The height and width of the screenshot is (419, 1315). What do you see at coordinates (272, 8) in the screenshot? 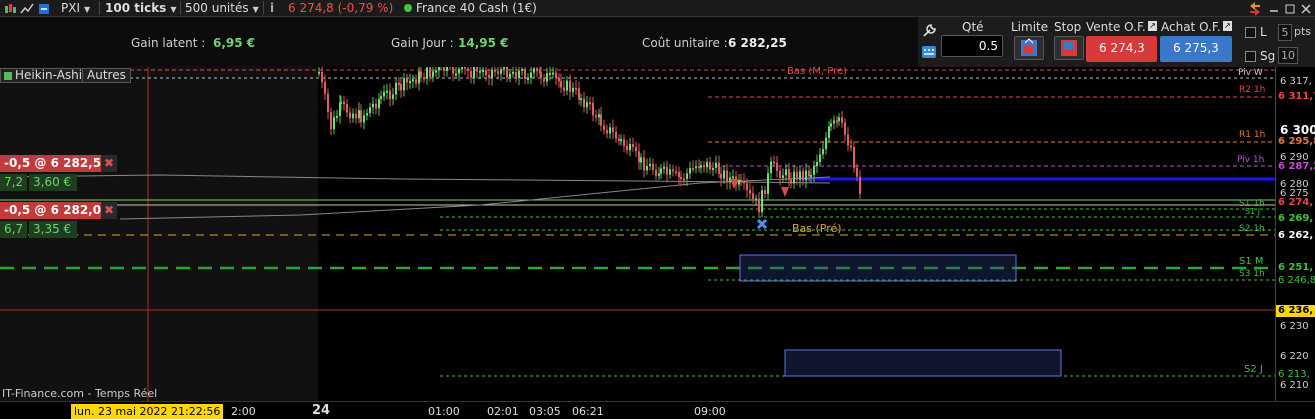
I see `info-icon: i` at bounding box center [272, 8].